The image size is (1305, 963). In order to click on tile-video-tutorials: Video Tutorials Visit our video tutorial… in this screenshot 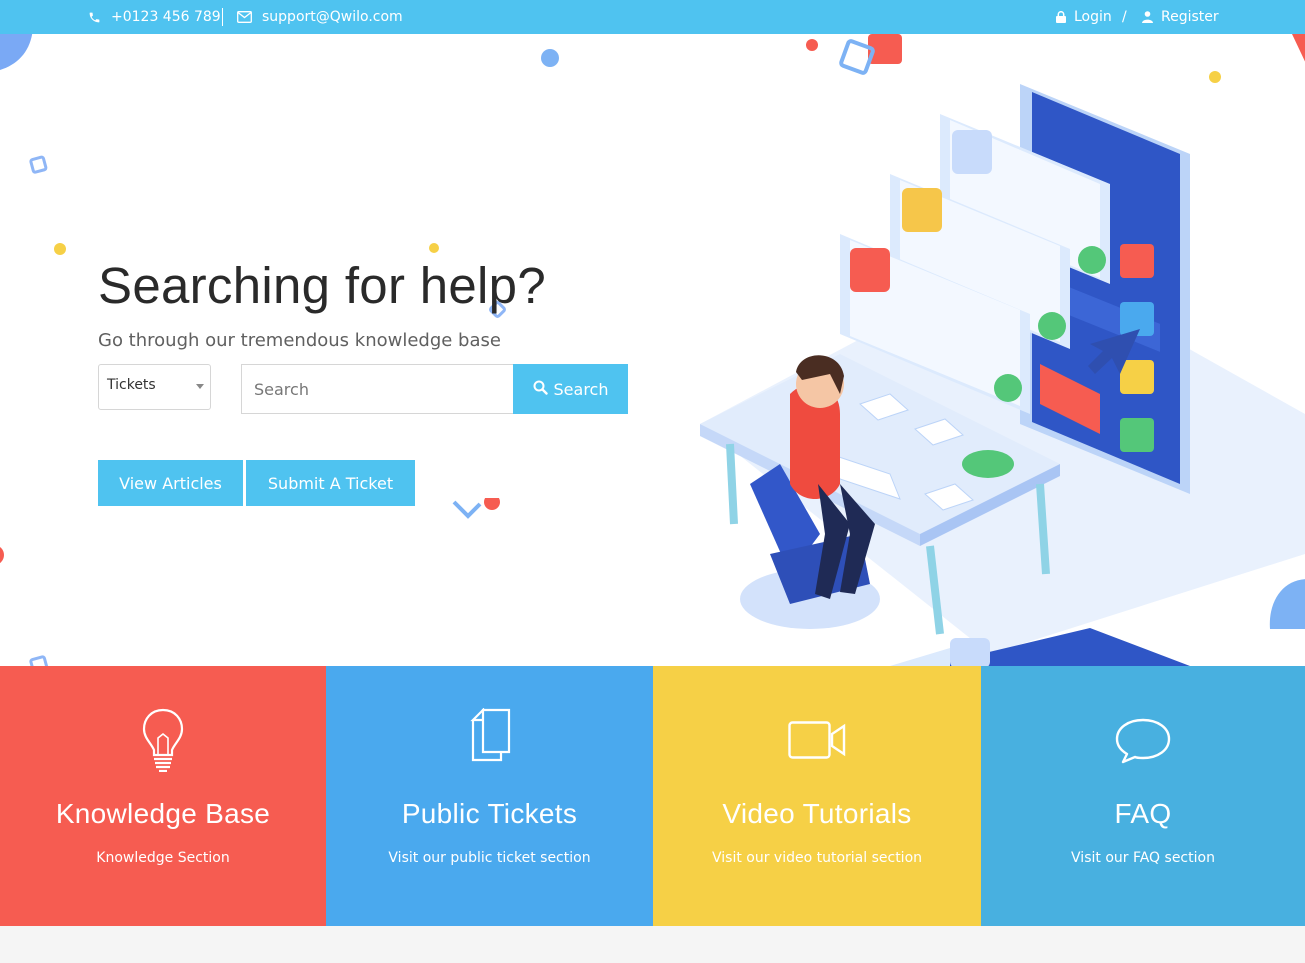, I will do `click(817, 796)`.